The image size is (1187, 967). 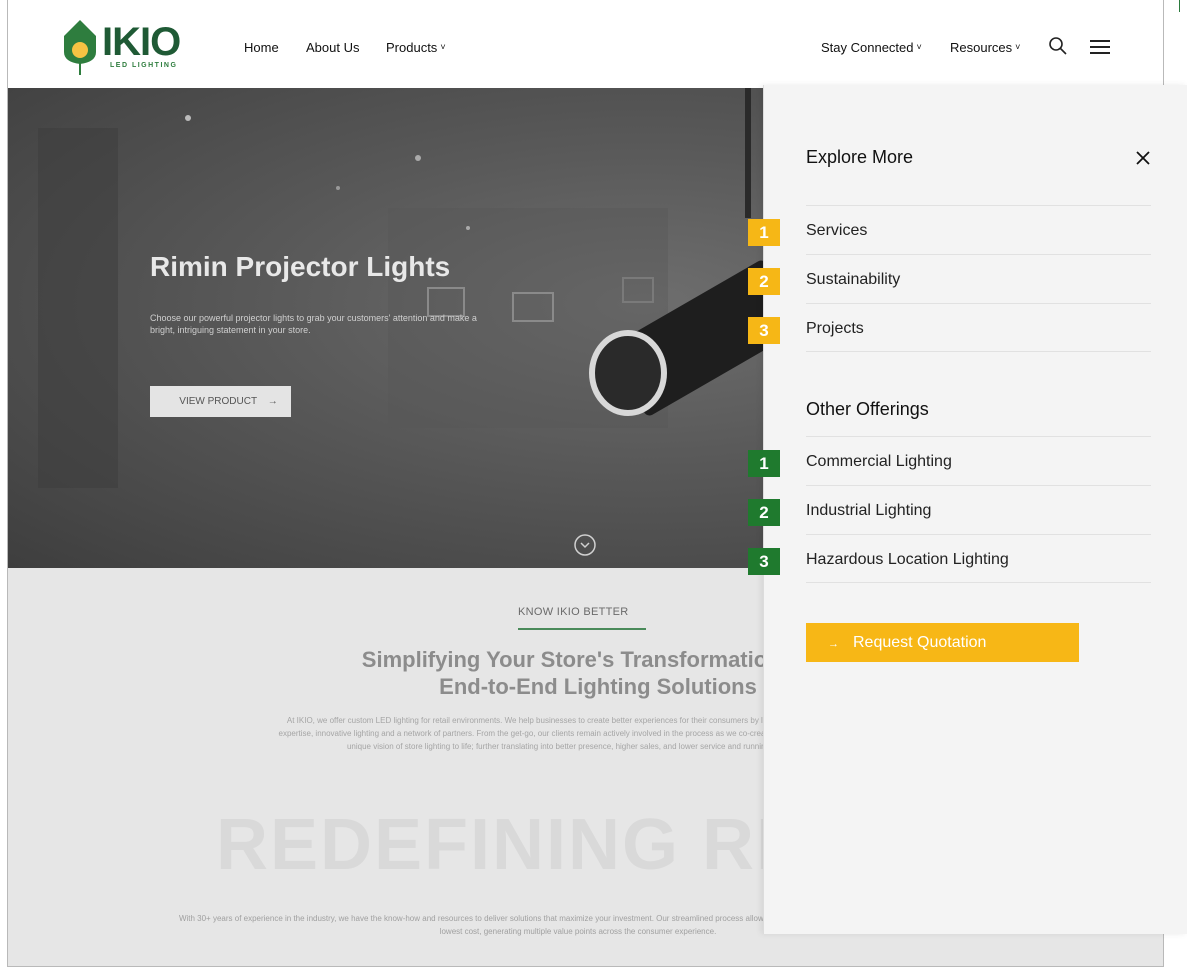 What do you see at coordinates (582, 629) in the screenshot?
I see `kicker-underline` at bounding box center [582, 629].